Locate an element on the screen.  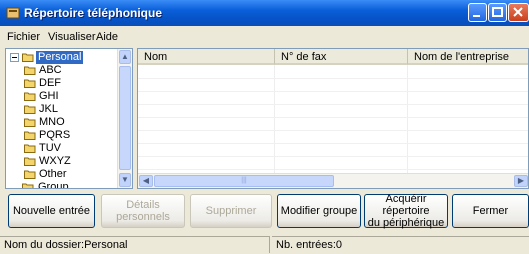
status-entries: Nb. entrées:0 is located at coordinates (400, 244).